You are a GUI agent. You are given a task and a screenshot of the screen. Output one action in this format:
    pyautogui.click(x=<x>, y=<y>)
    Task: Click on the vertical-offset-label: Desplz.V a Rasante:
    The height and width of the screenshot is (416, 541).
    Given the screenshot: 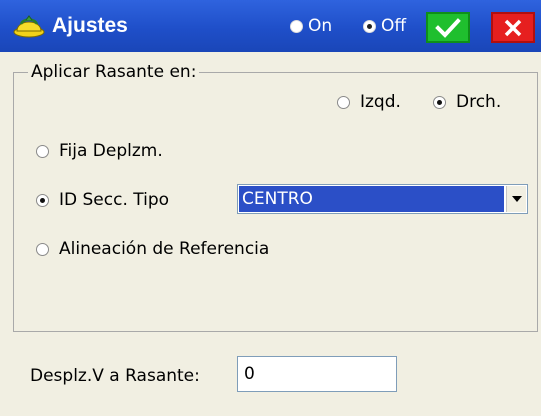 What is the action you would take?
    pyautogui.click(x=115, y=376)
    